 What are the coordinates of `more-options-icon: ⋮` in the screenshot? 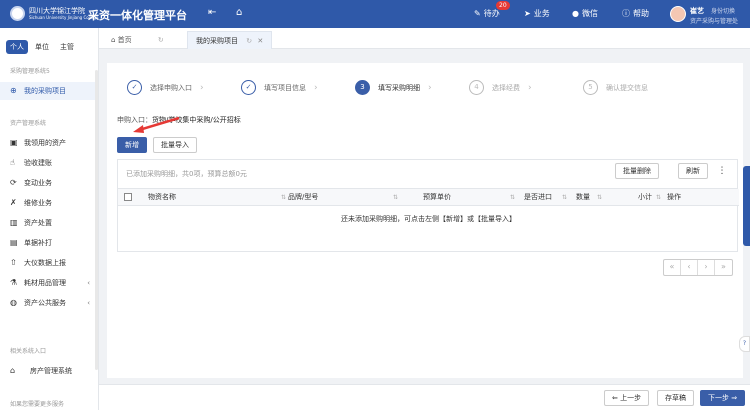 It's located at (722, 171).